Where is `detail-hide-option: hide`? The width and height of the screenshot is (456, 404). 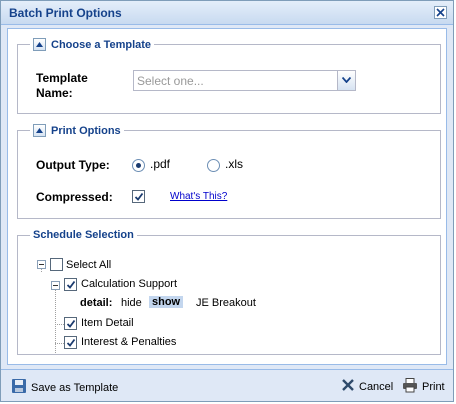 detail-hide-option: hide is located at coordinates (131, 303).